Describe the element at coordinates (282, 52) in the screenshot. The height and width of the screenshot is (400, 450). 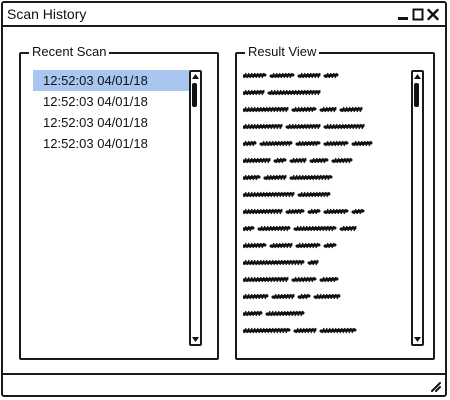
I see `result-view-label: Result View` at that location.